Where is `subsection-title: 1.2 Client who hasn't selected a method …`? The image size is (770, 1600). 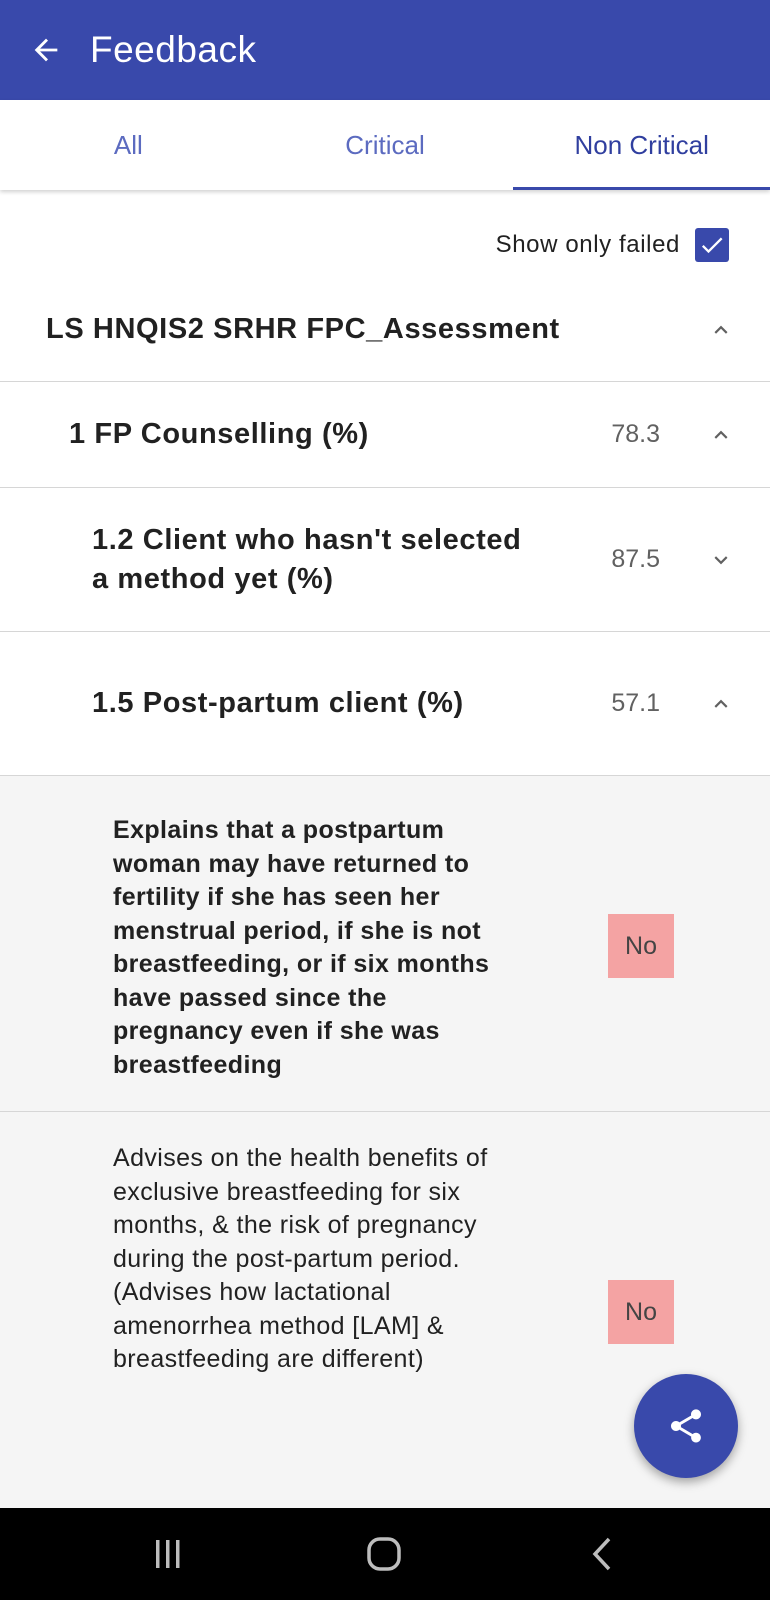
subsection-title: 1.2 Client who hasn't selected a method … is located at coordinates (307, 559).